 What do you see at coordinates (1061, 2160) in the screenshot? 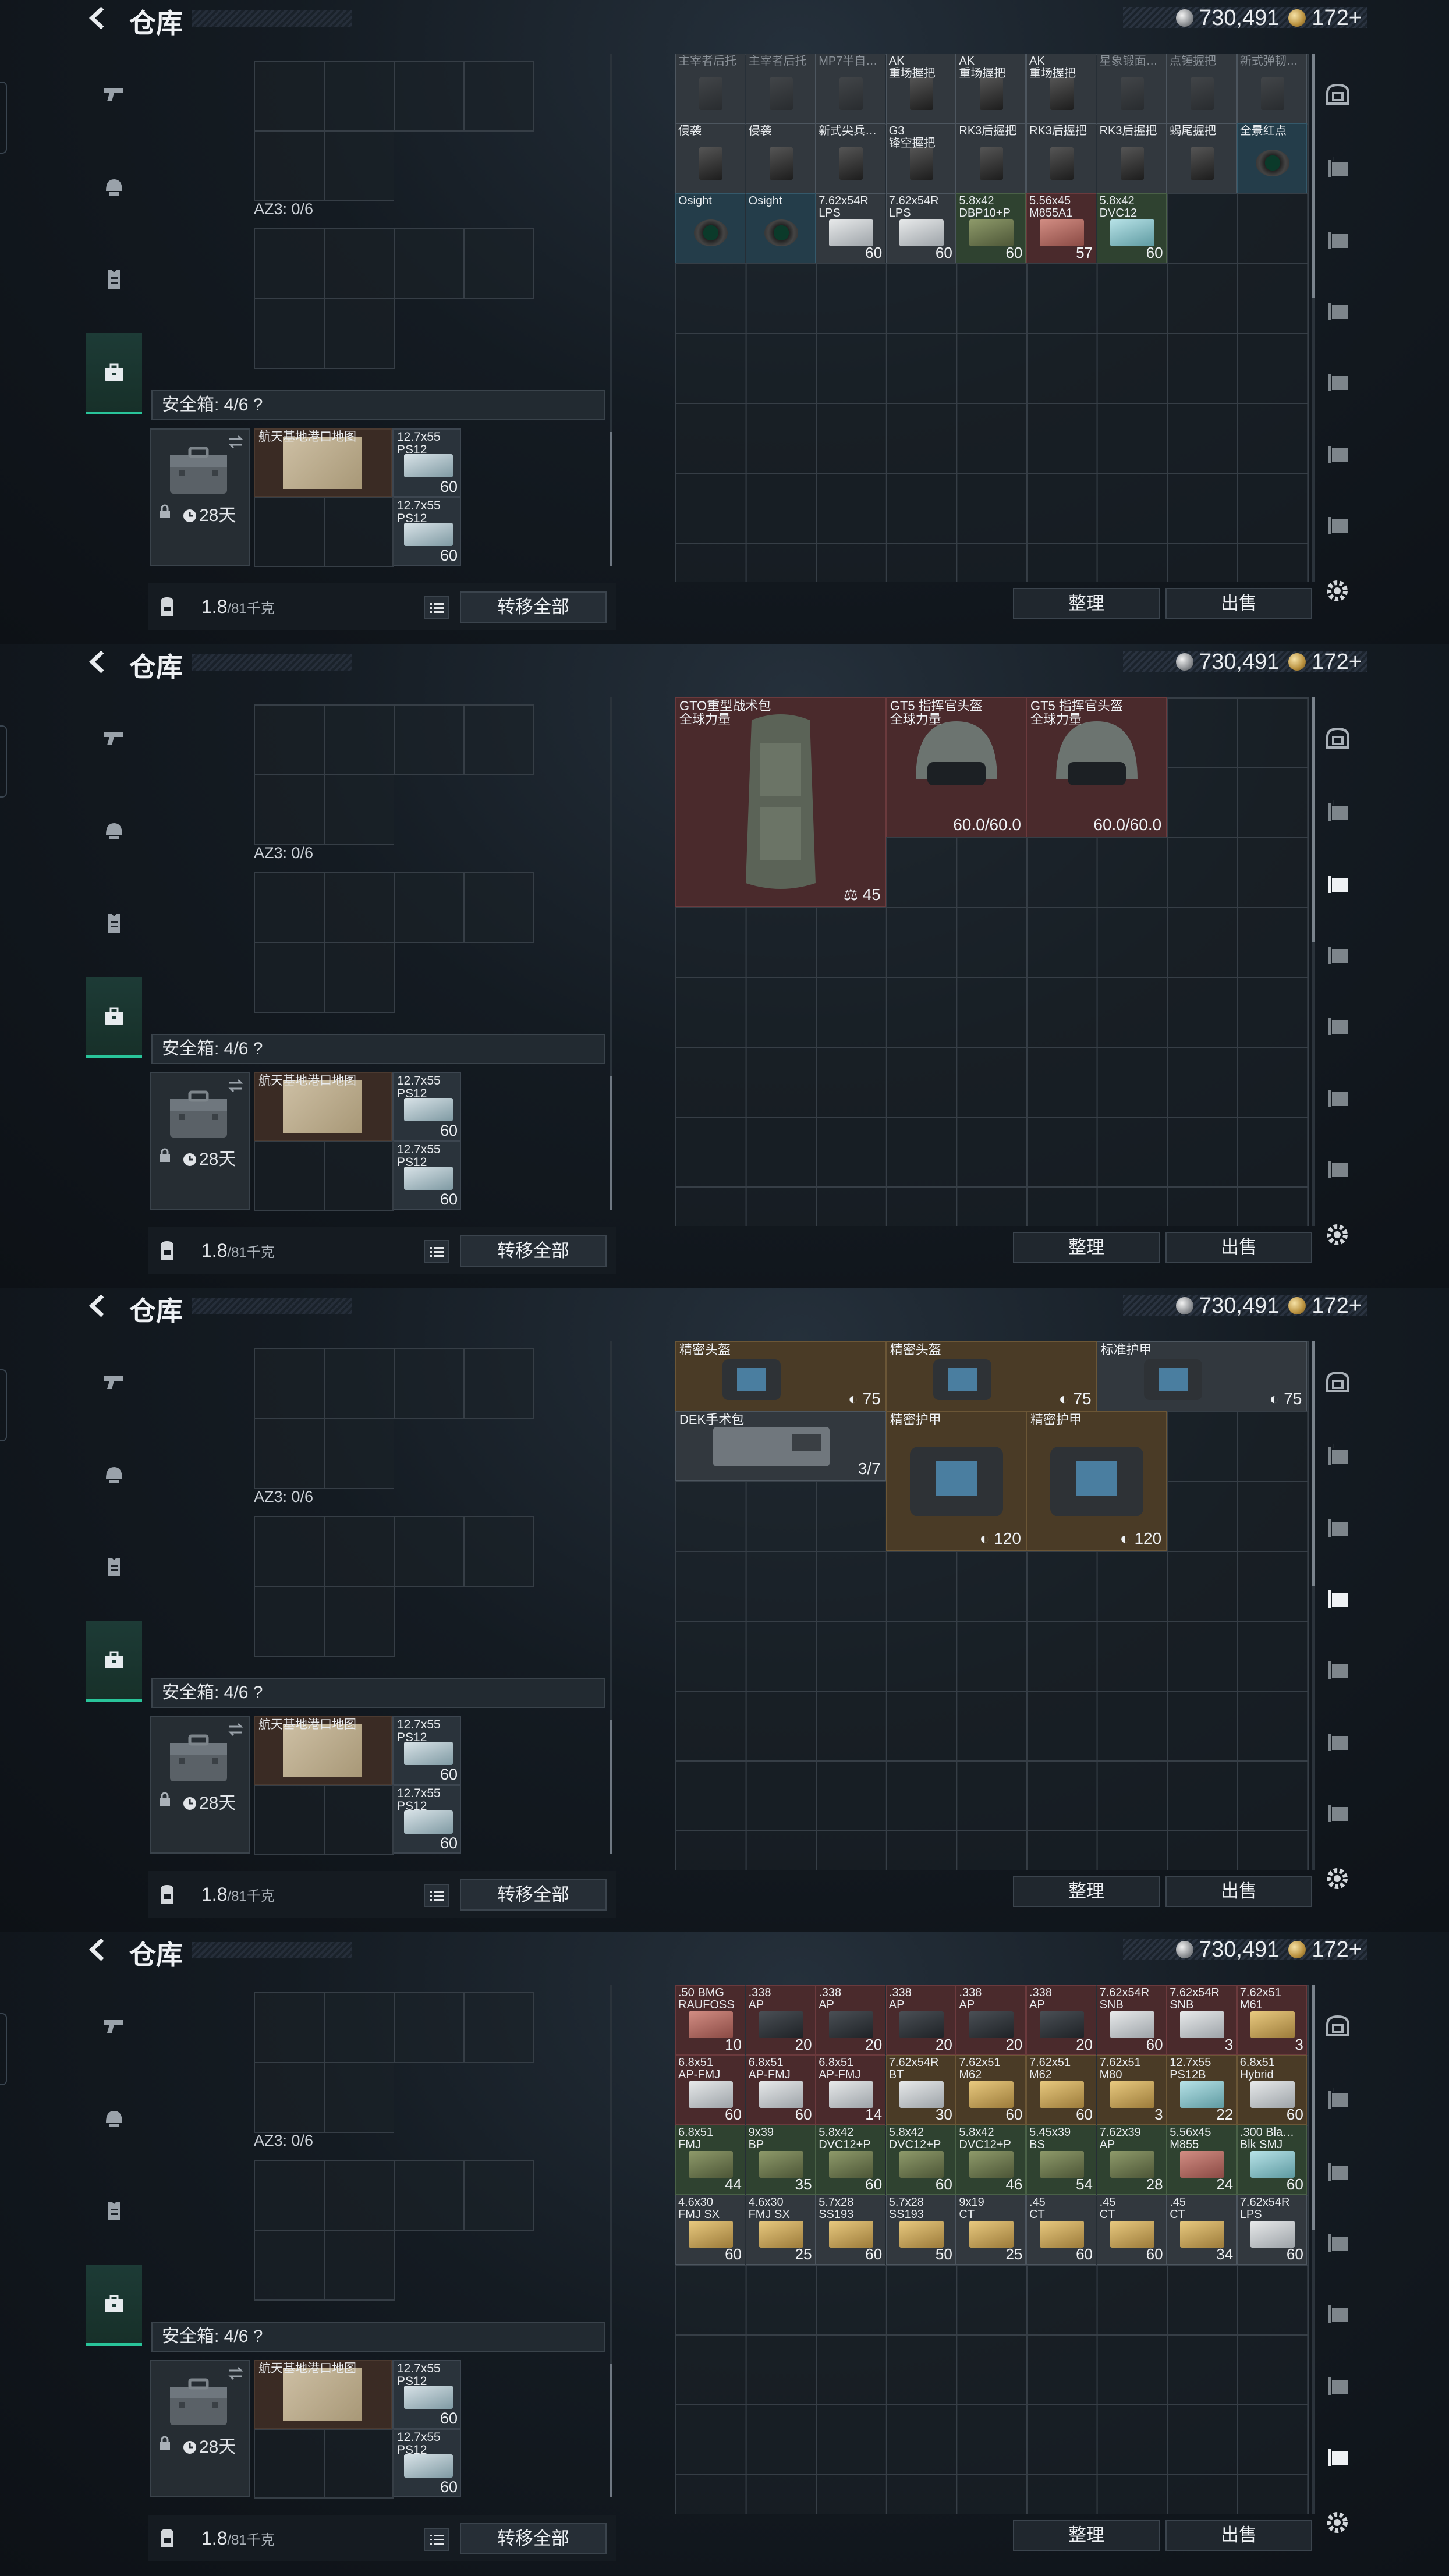
I see `inventory-item: 5.45x39 BS 54` at bounding box center [1061, 2160].